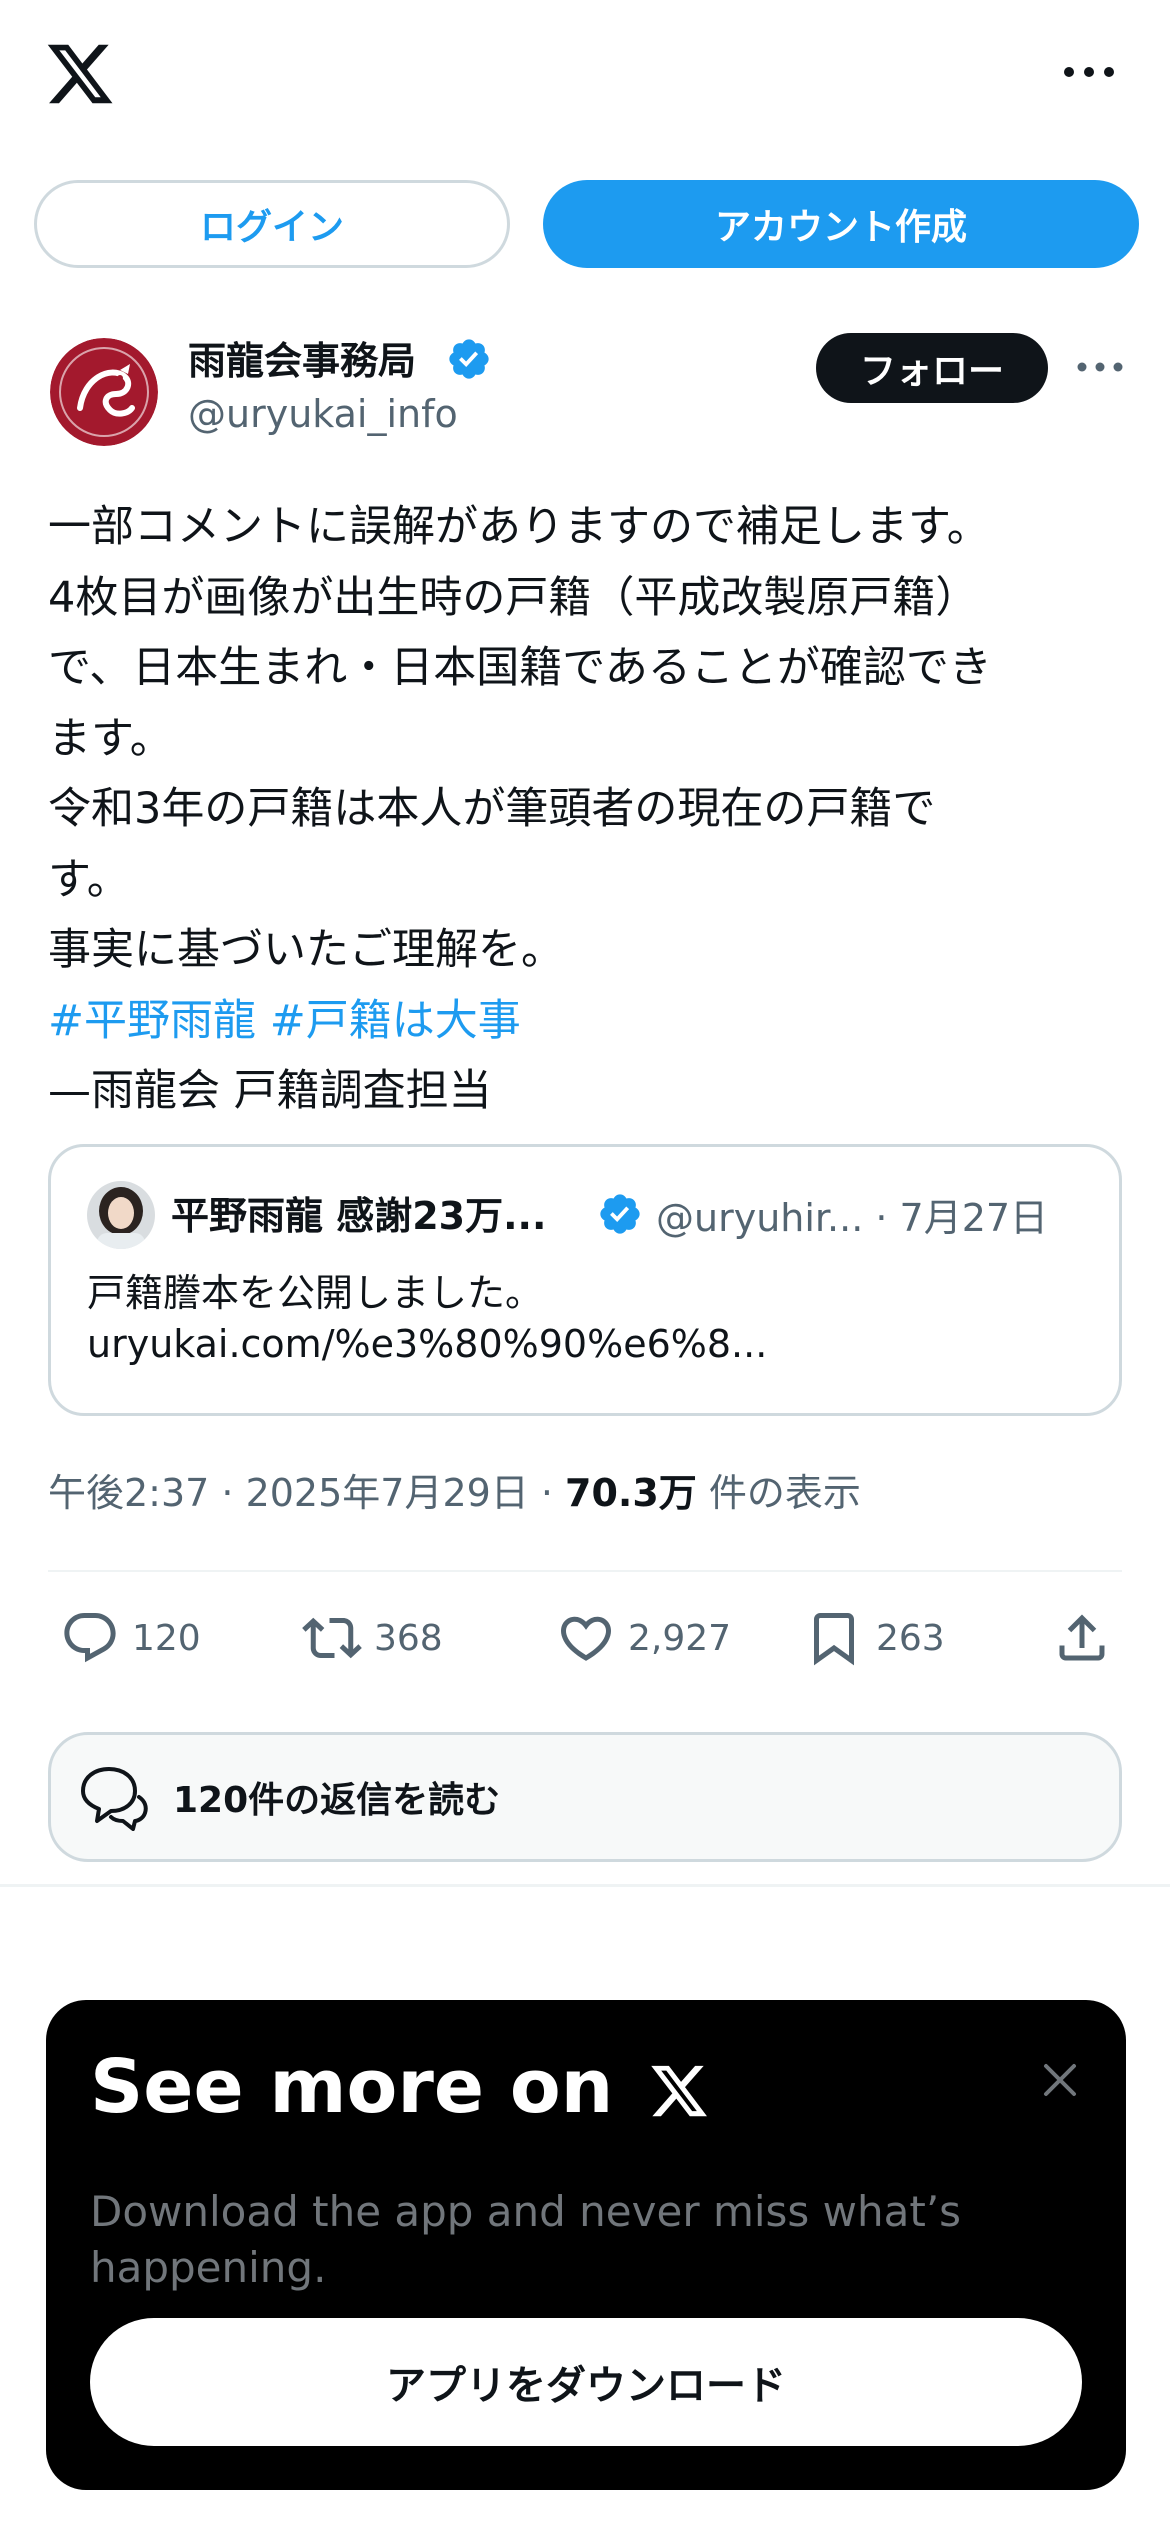  What do you see at coordinates (372, 1638) in the screenshot?
I see `retweet-button: 368` at bounding box center [372, 1638].